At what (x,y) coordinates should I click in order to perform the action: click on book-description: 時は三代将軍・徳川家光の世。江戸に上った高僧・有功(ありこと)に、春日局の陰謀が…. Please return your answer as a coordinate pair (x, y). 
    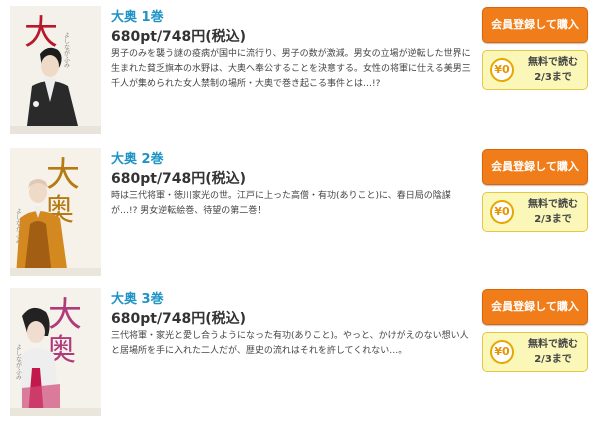
    Looking at the image, I should click on (281, 203).